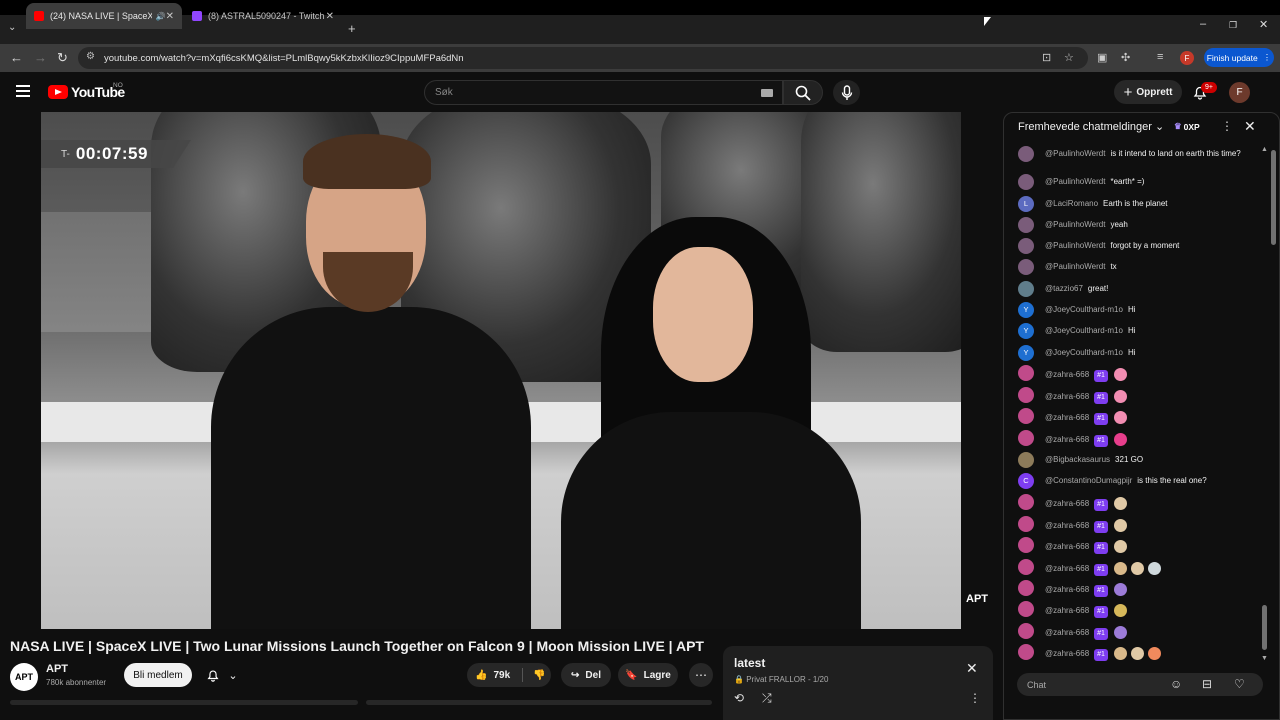 This screenshot has height=720, width=1280. Describe the element at coordinates (23, 91) in the screenshot. I see `menu-hamburger-icon` at that location.